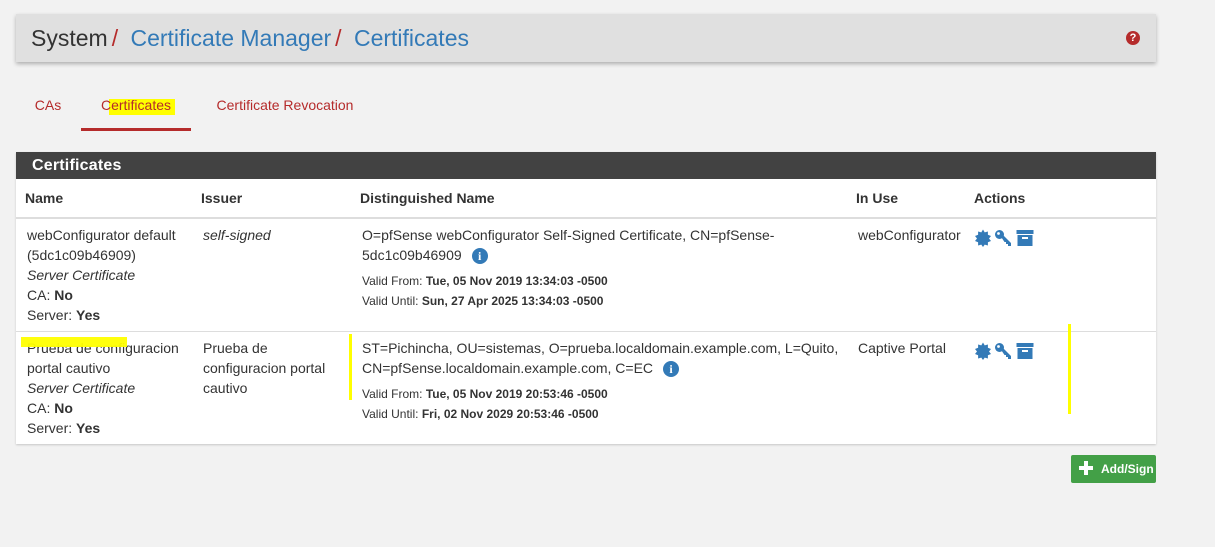  I want to click on cert-issuer: self-signed, so click(237, 235).